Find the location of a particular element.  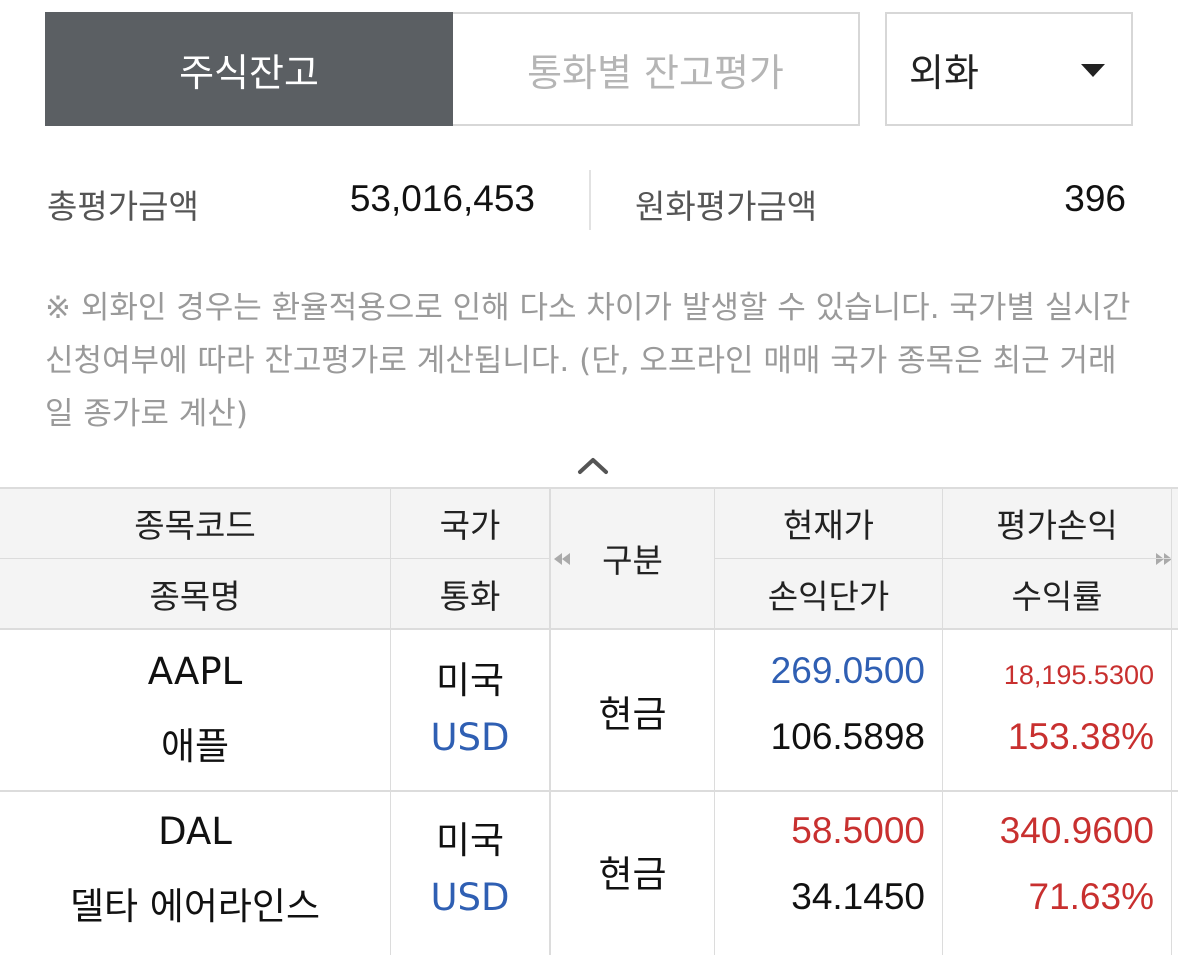

header-overflow is located at coordinates (1175, 558).